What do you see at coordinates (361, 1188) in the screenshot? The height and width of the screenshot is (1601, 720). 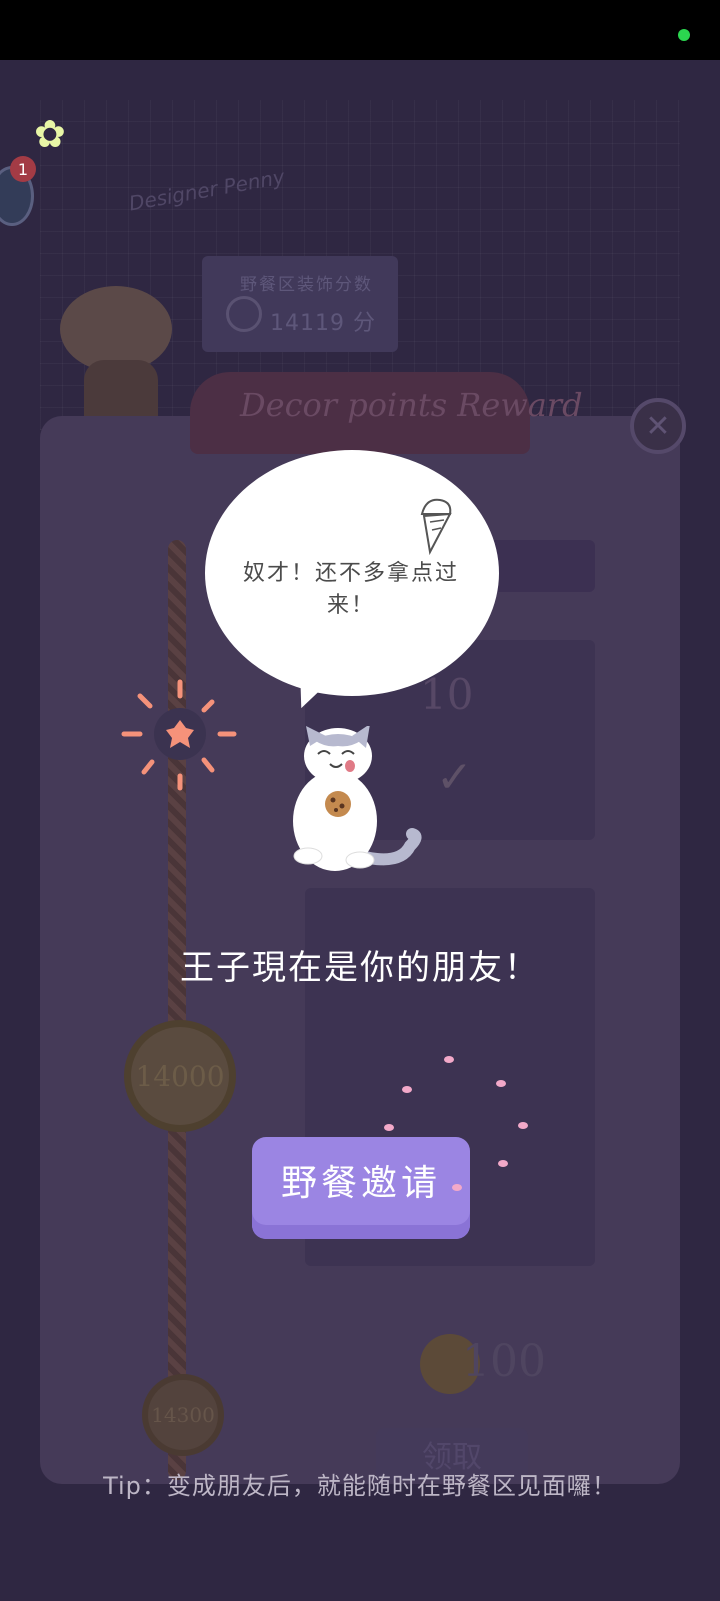 I see `picnic-invite-button: 野餐邀请` at bounding box center [361, 1188].